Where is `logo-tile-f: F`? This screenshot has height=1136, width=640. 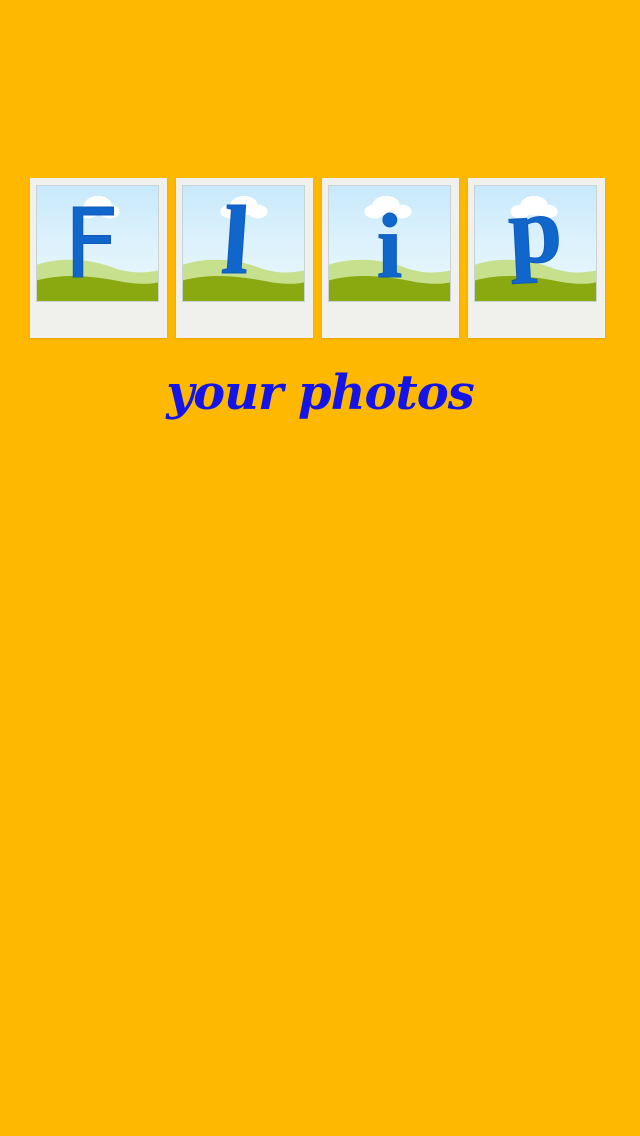 logo-tile-f: F is located at coordinates (98, 258).